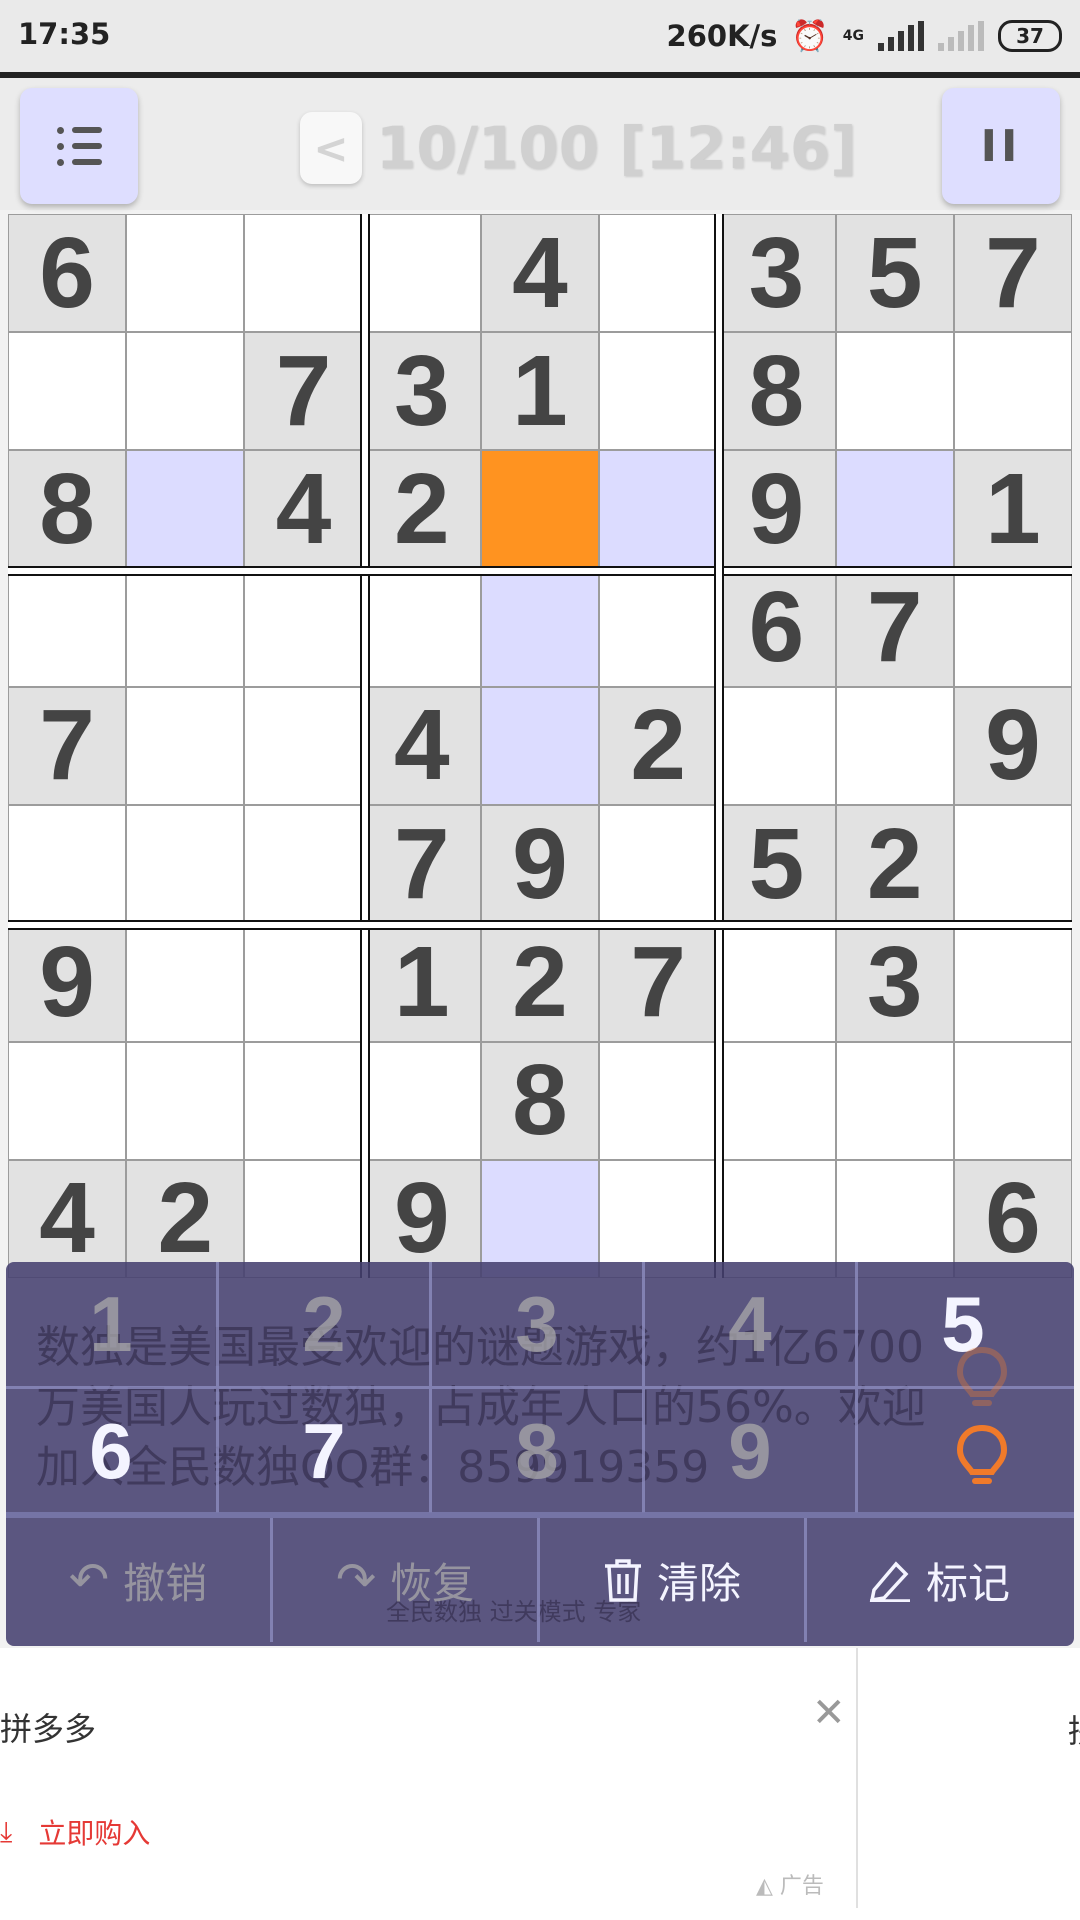 Image resolution: width=1080 pixels, height=1920 pixels. What do you see at coordinates (540, 1784) in the screenshot?
I see `bottom-ad: 拼多多 ✕ ⤓ 立即购入 ◭ 广告 拼` at bounding box center [540, 1784].